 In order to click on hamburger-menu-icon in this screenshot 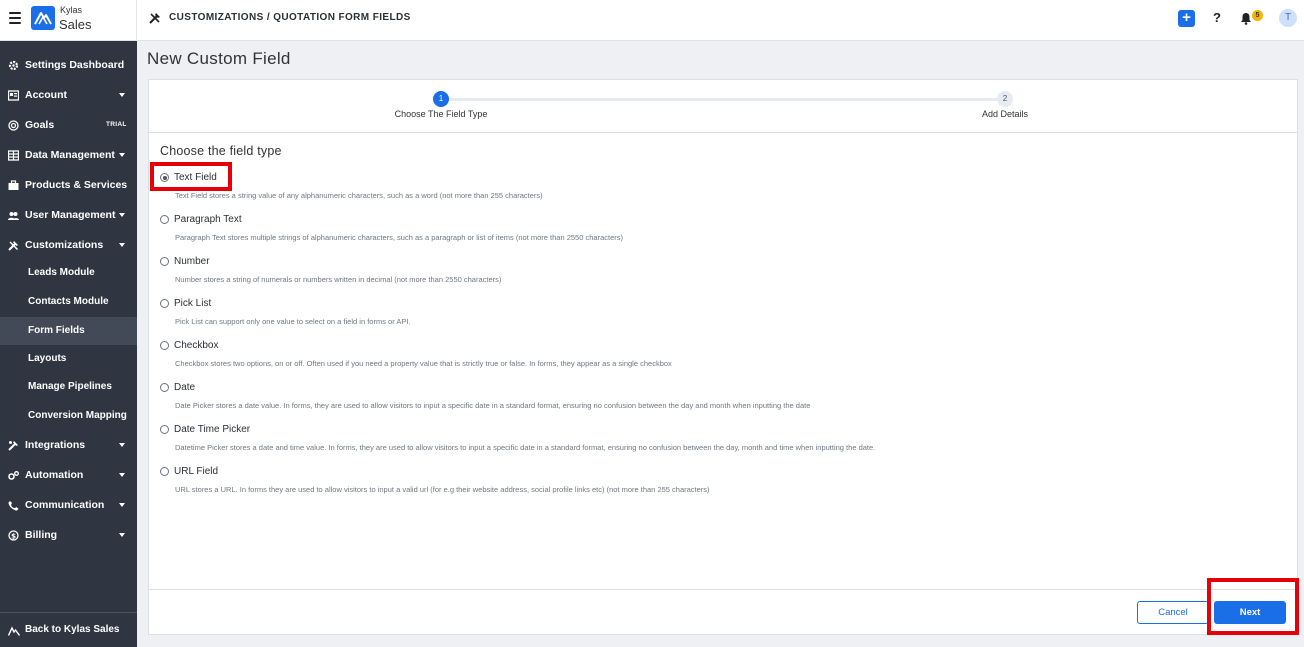, I will do `click(15, 18)`.